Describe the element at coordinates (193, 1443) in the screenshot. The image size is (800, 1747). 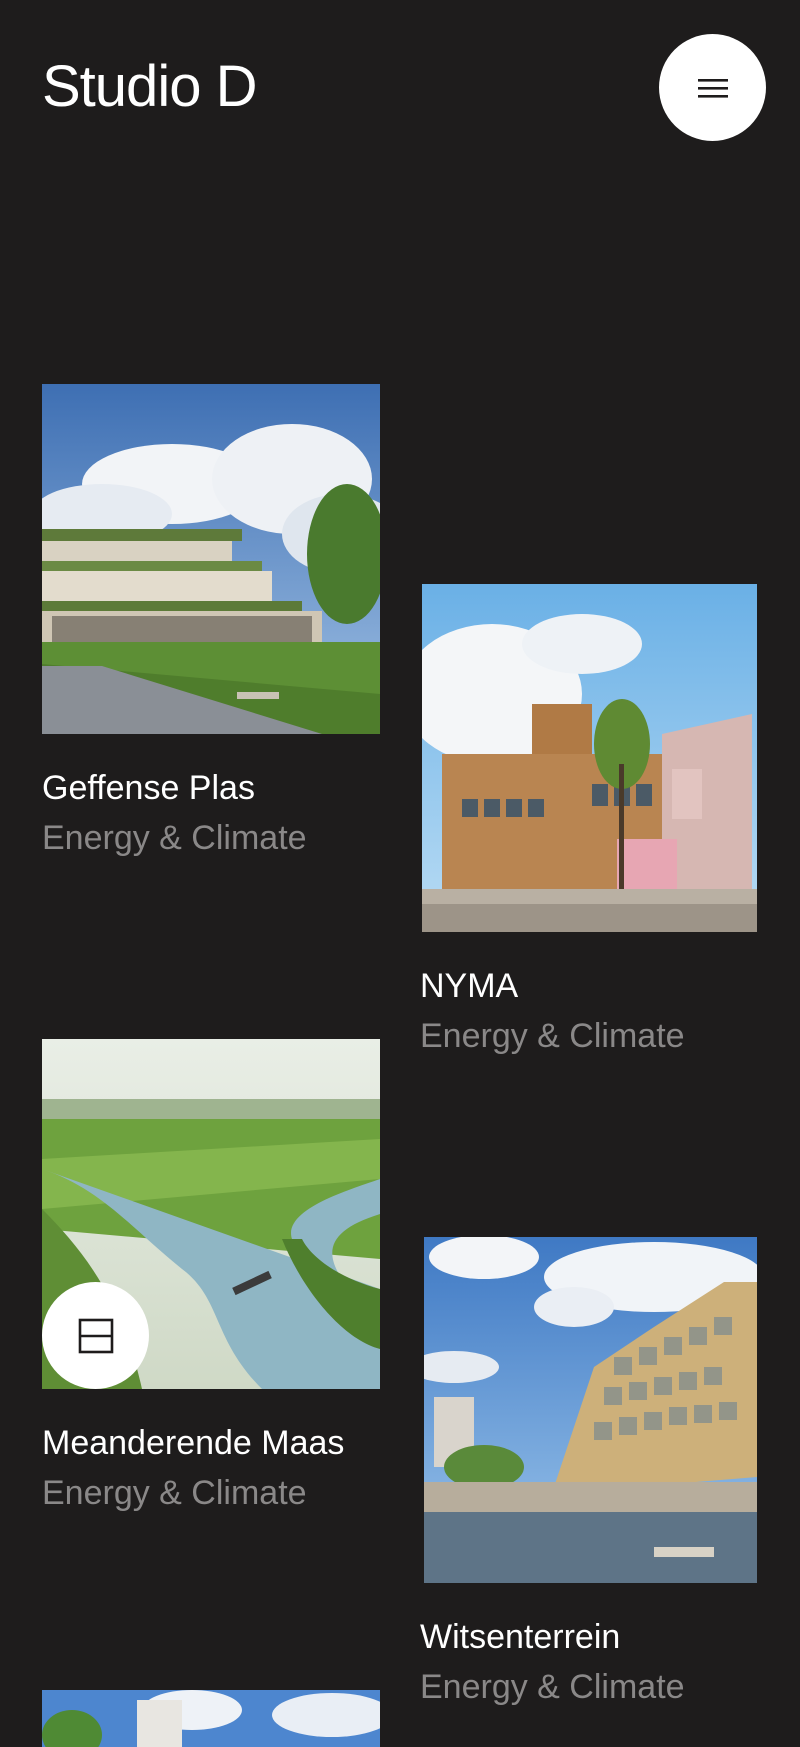
I see `project-title: Meanderende Maas` at that location.